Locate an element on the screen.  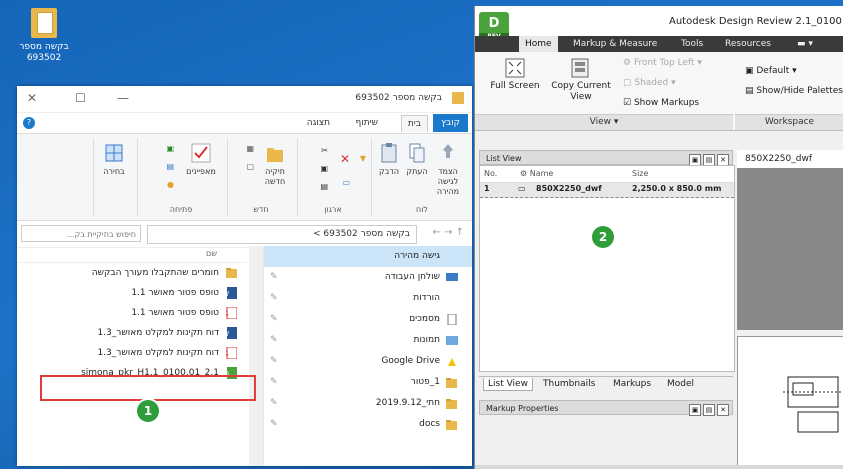
canvas-tab: 850X2250_dwf is located at coordinates (790, 159).